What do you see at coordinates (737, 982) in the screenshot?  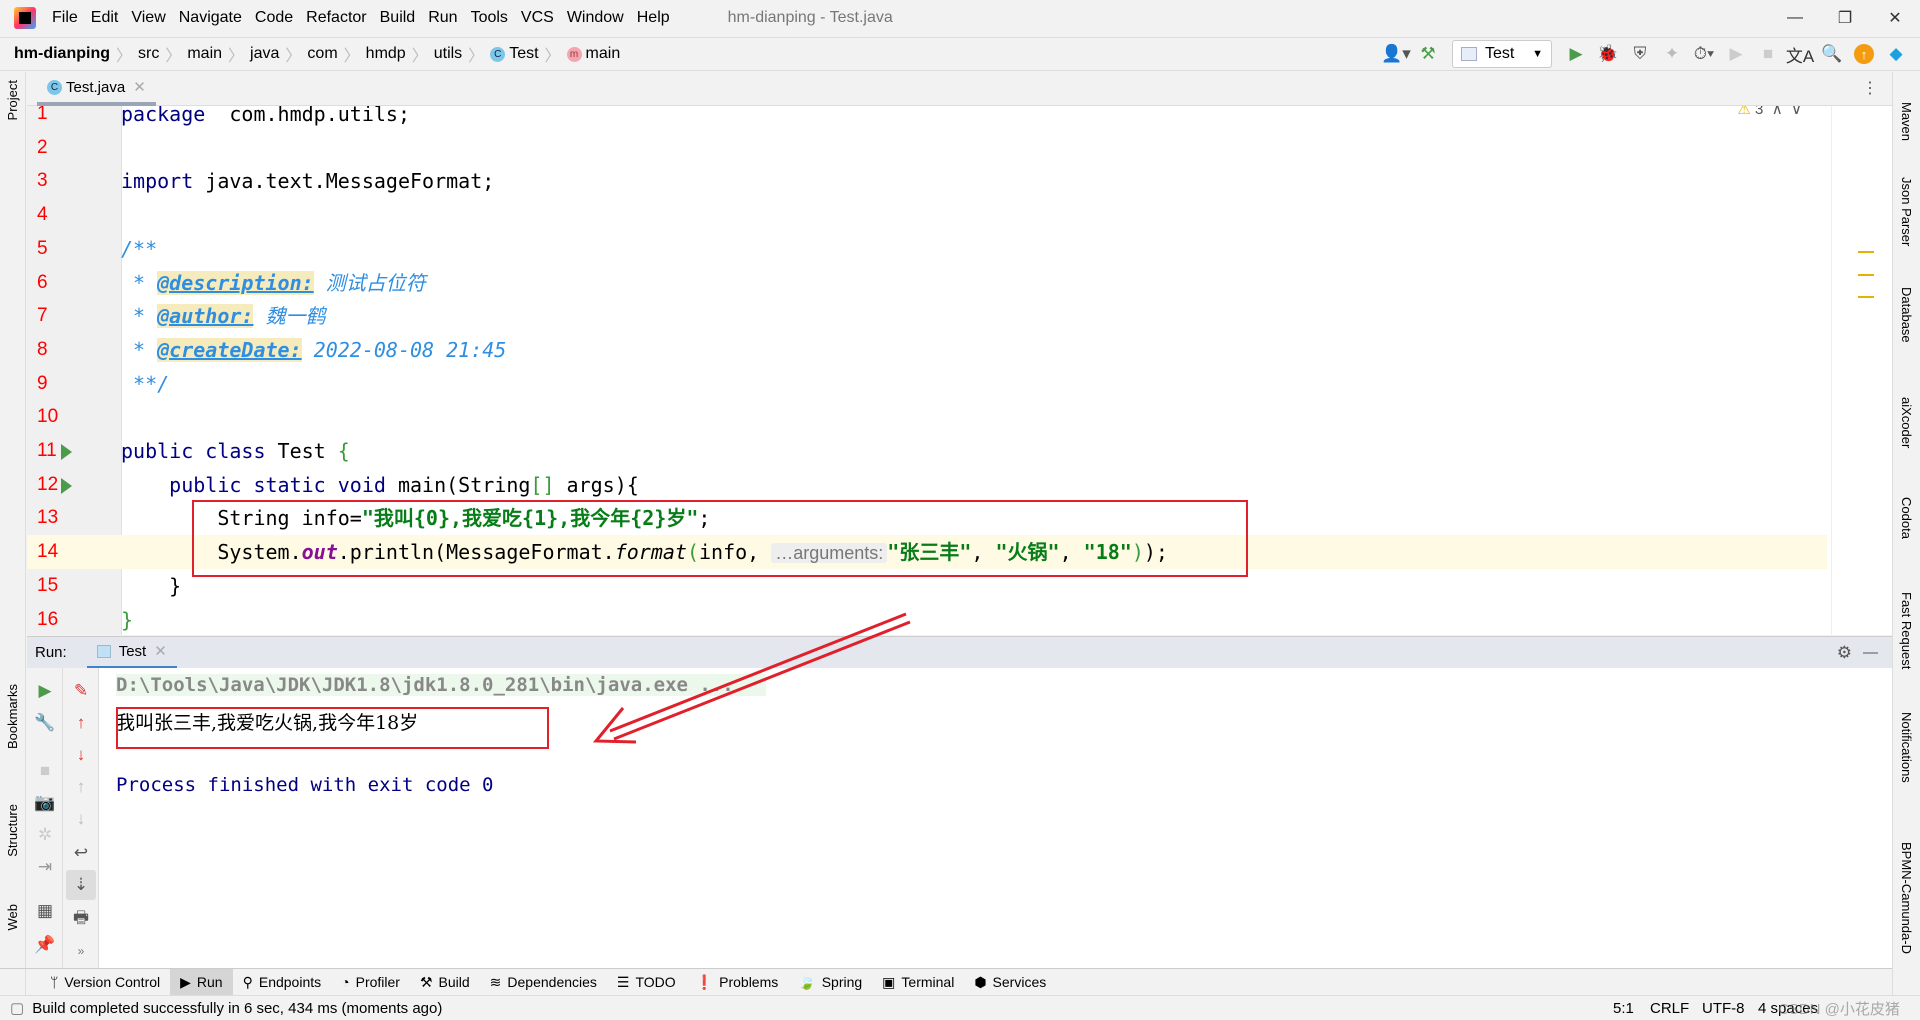 I see `tab-problems: ❗ Problems` at bounding box center [737, 982].